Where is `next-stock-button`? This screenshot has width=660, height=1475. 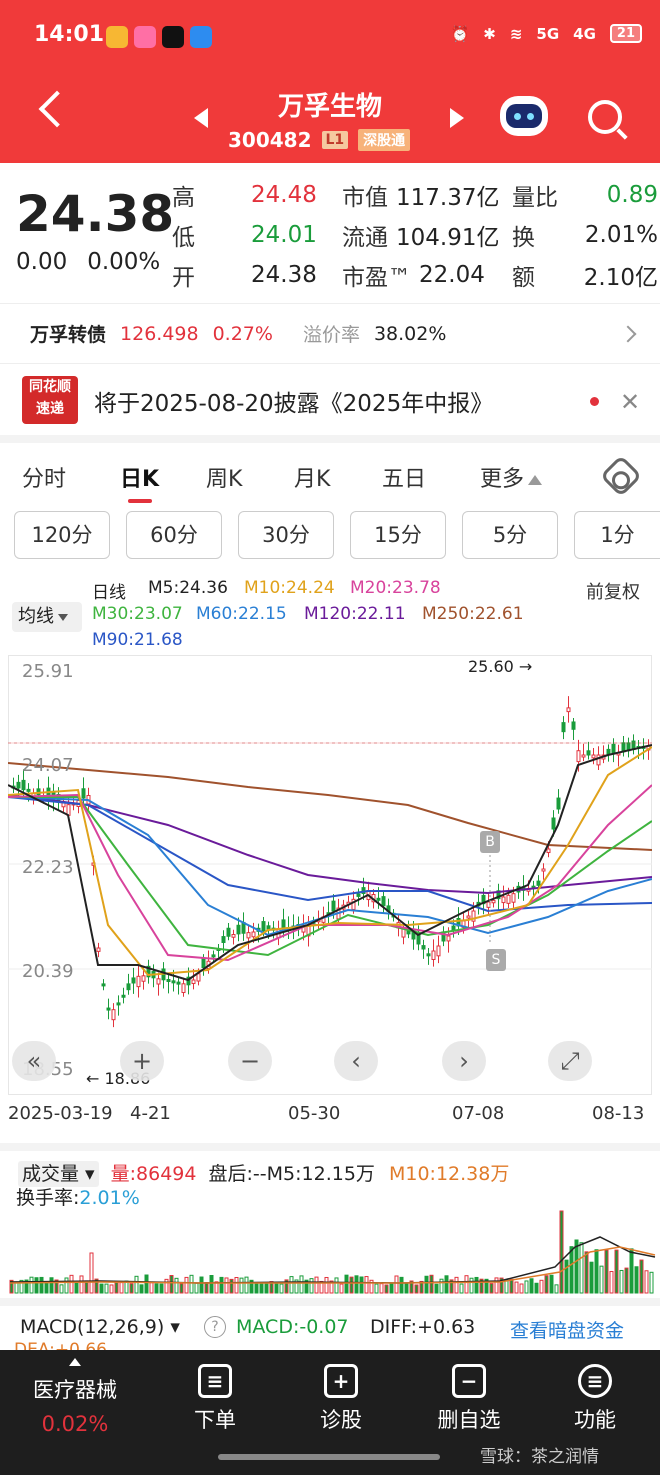 next-stock-button is located at coordinates (457, 118).